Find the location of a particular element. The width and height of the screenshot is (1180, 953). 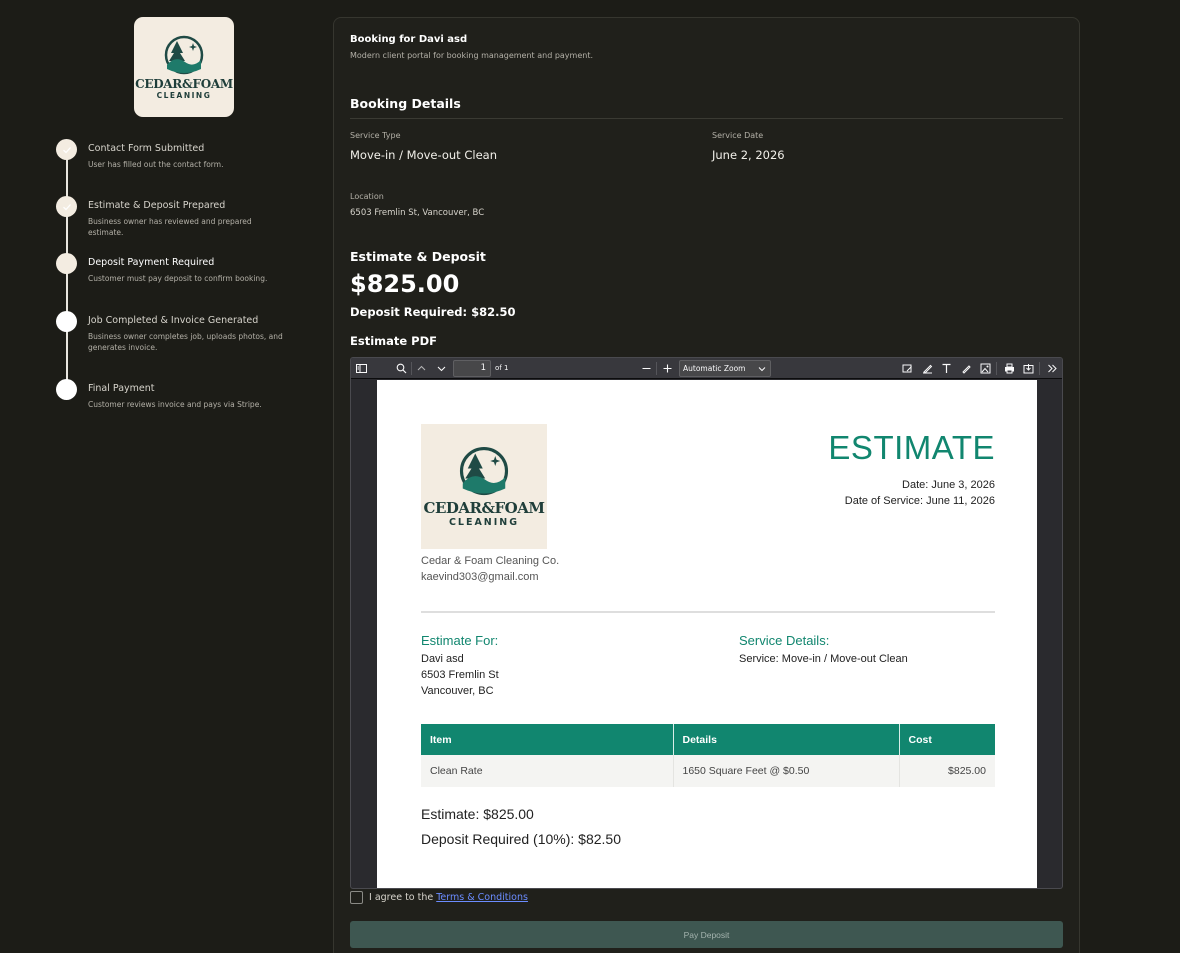

zoom-value: Automatic Zoom is located at coordinates (714, 368).